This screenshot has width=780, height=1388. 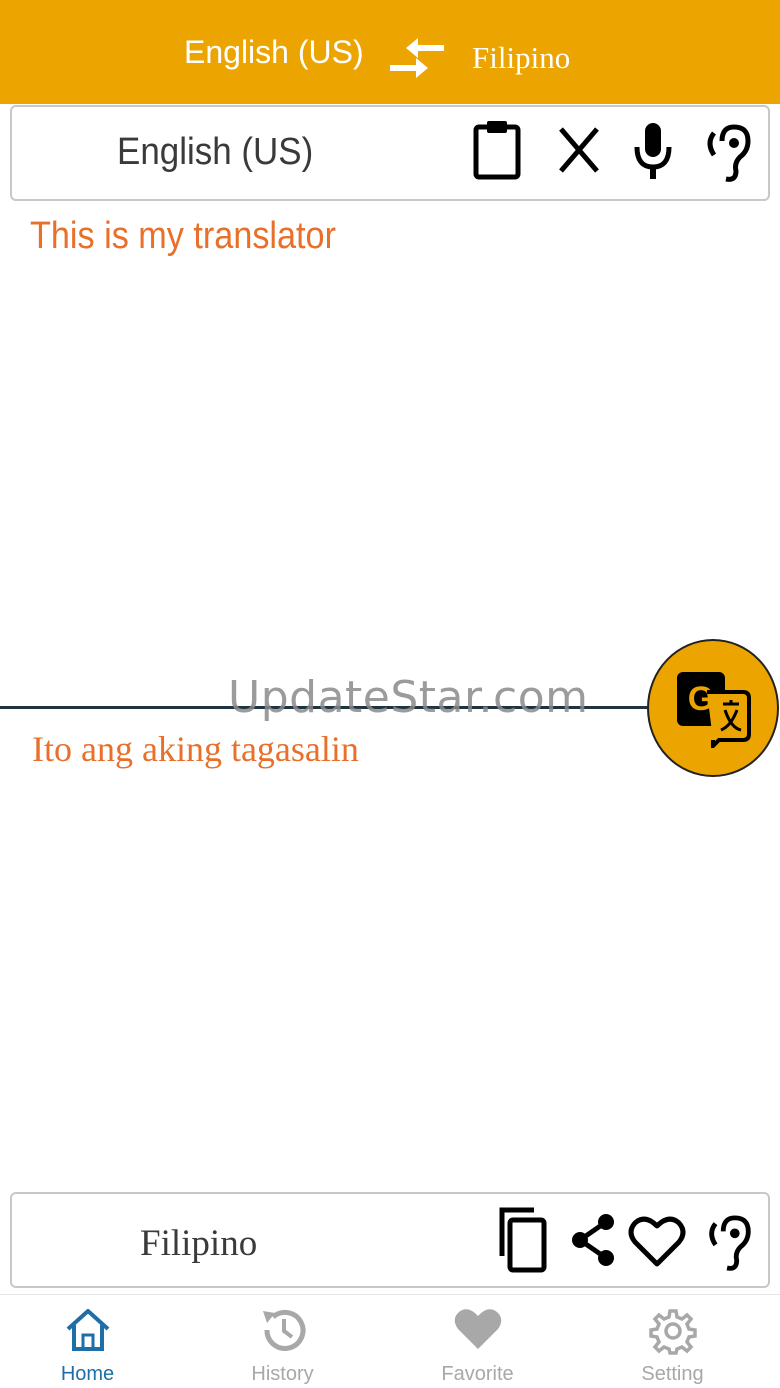 What do you see at coordinates (417, 58) in the screenshot?
I see `swap-arrows-icon` at bounding box center [417, 58].